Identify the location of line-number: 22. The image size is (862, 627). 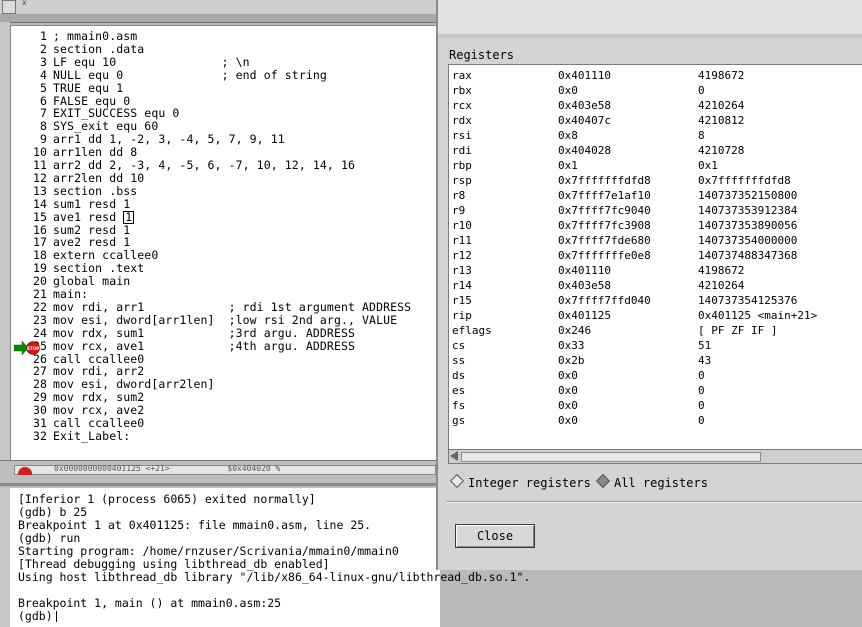
(32, 307).